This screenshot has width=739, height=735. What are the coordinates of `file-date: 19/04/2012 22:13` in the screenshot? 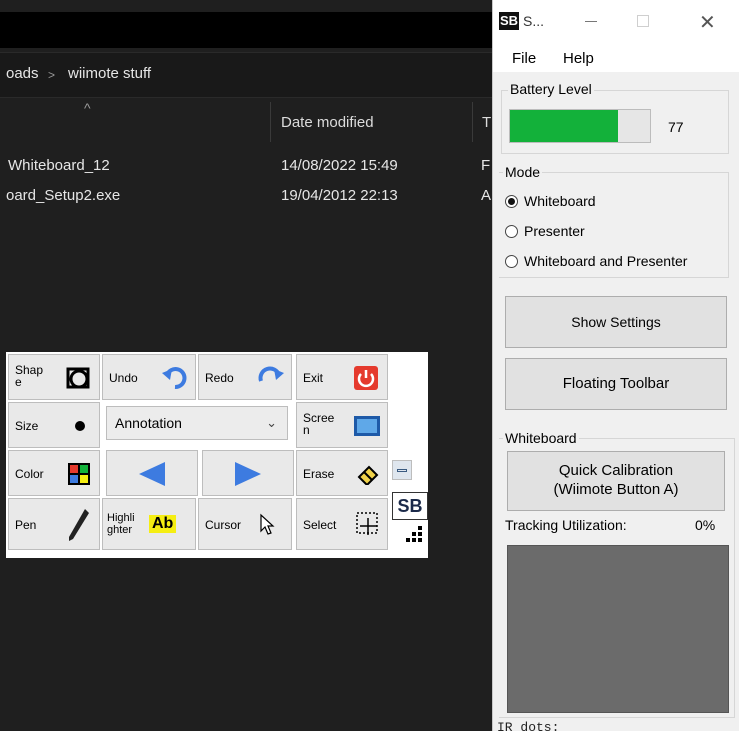 It's located at (339, 195).